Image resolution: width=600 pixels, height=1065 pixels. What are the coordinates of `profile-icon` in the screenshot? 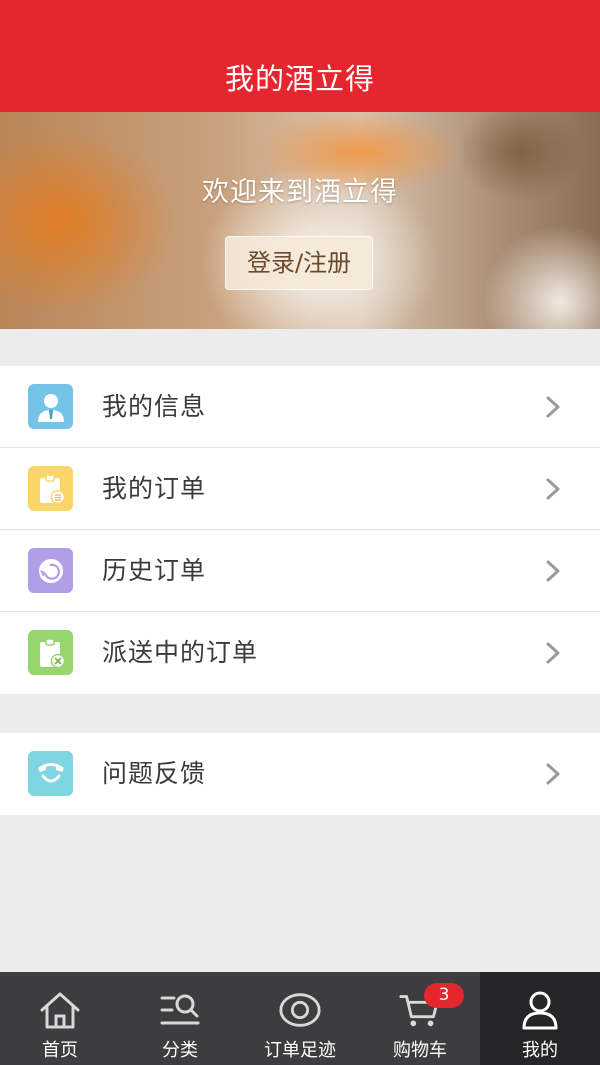 It's located at (540, 1010).